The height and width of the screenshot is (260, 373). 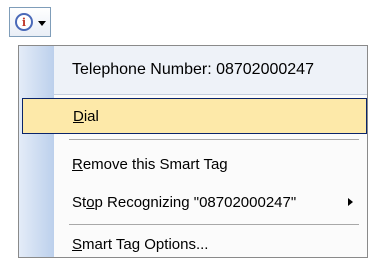 I want to click on menu-item-remove-smart-tag: Remove this Smart Tag, so click(x=210, y=164).